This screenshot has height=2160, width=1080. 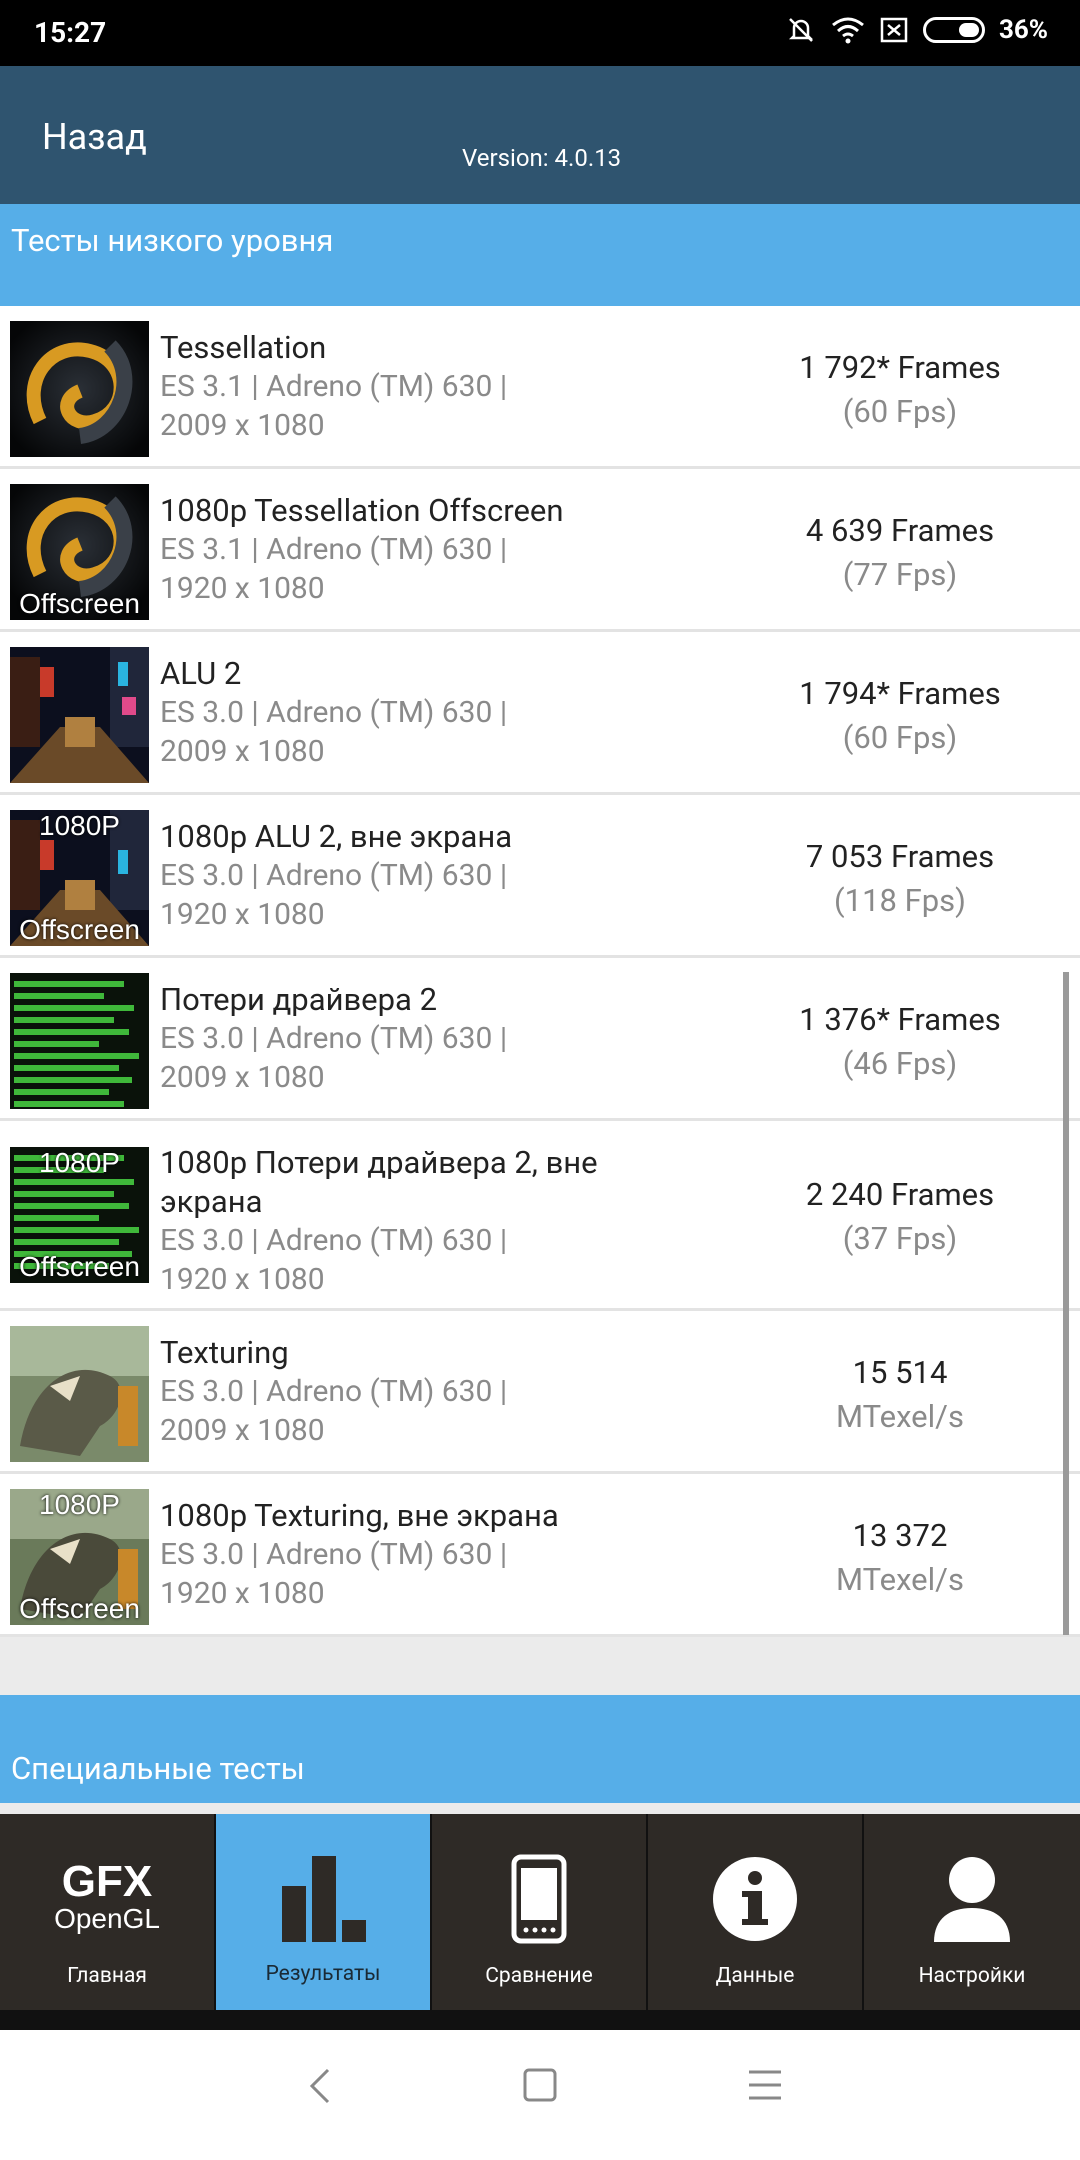 What do you see at coordinates (540, 33) in the screenshot?
I see `status-bar: 15:27 36%` at bounding box center [540, 33].